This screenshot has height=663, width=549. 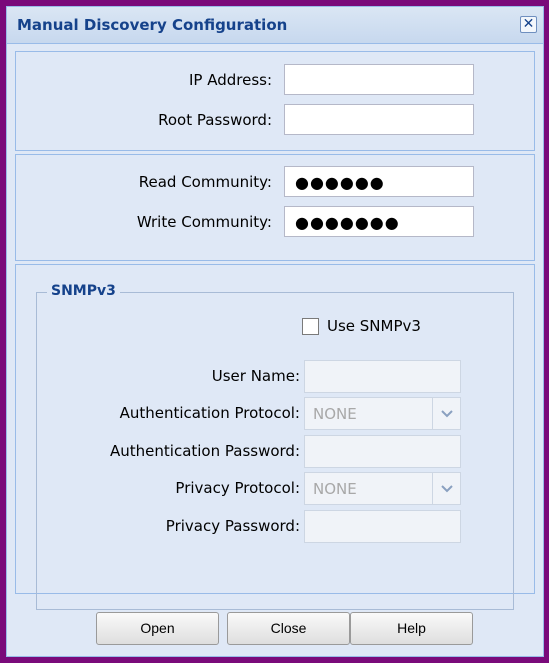 What do you see at coordinates (209, 413) in the screenshot?
I see `auth-protocol-label: Authentication Protocol:` at bounding box center [209, 413].